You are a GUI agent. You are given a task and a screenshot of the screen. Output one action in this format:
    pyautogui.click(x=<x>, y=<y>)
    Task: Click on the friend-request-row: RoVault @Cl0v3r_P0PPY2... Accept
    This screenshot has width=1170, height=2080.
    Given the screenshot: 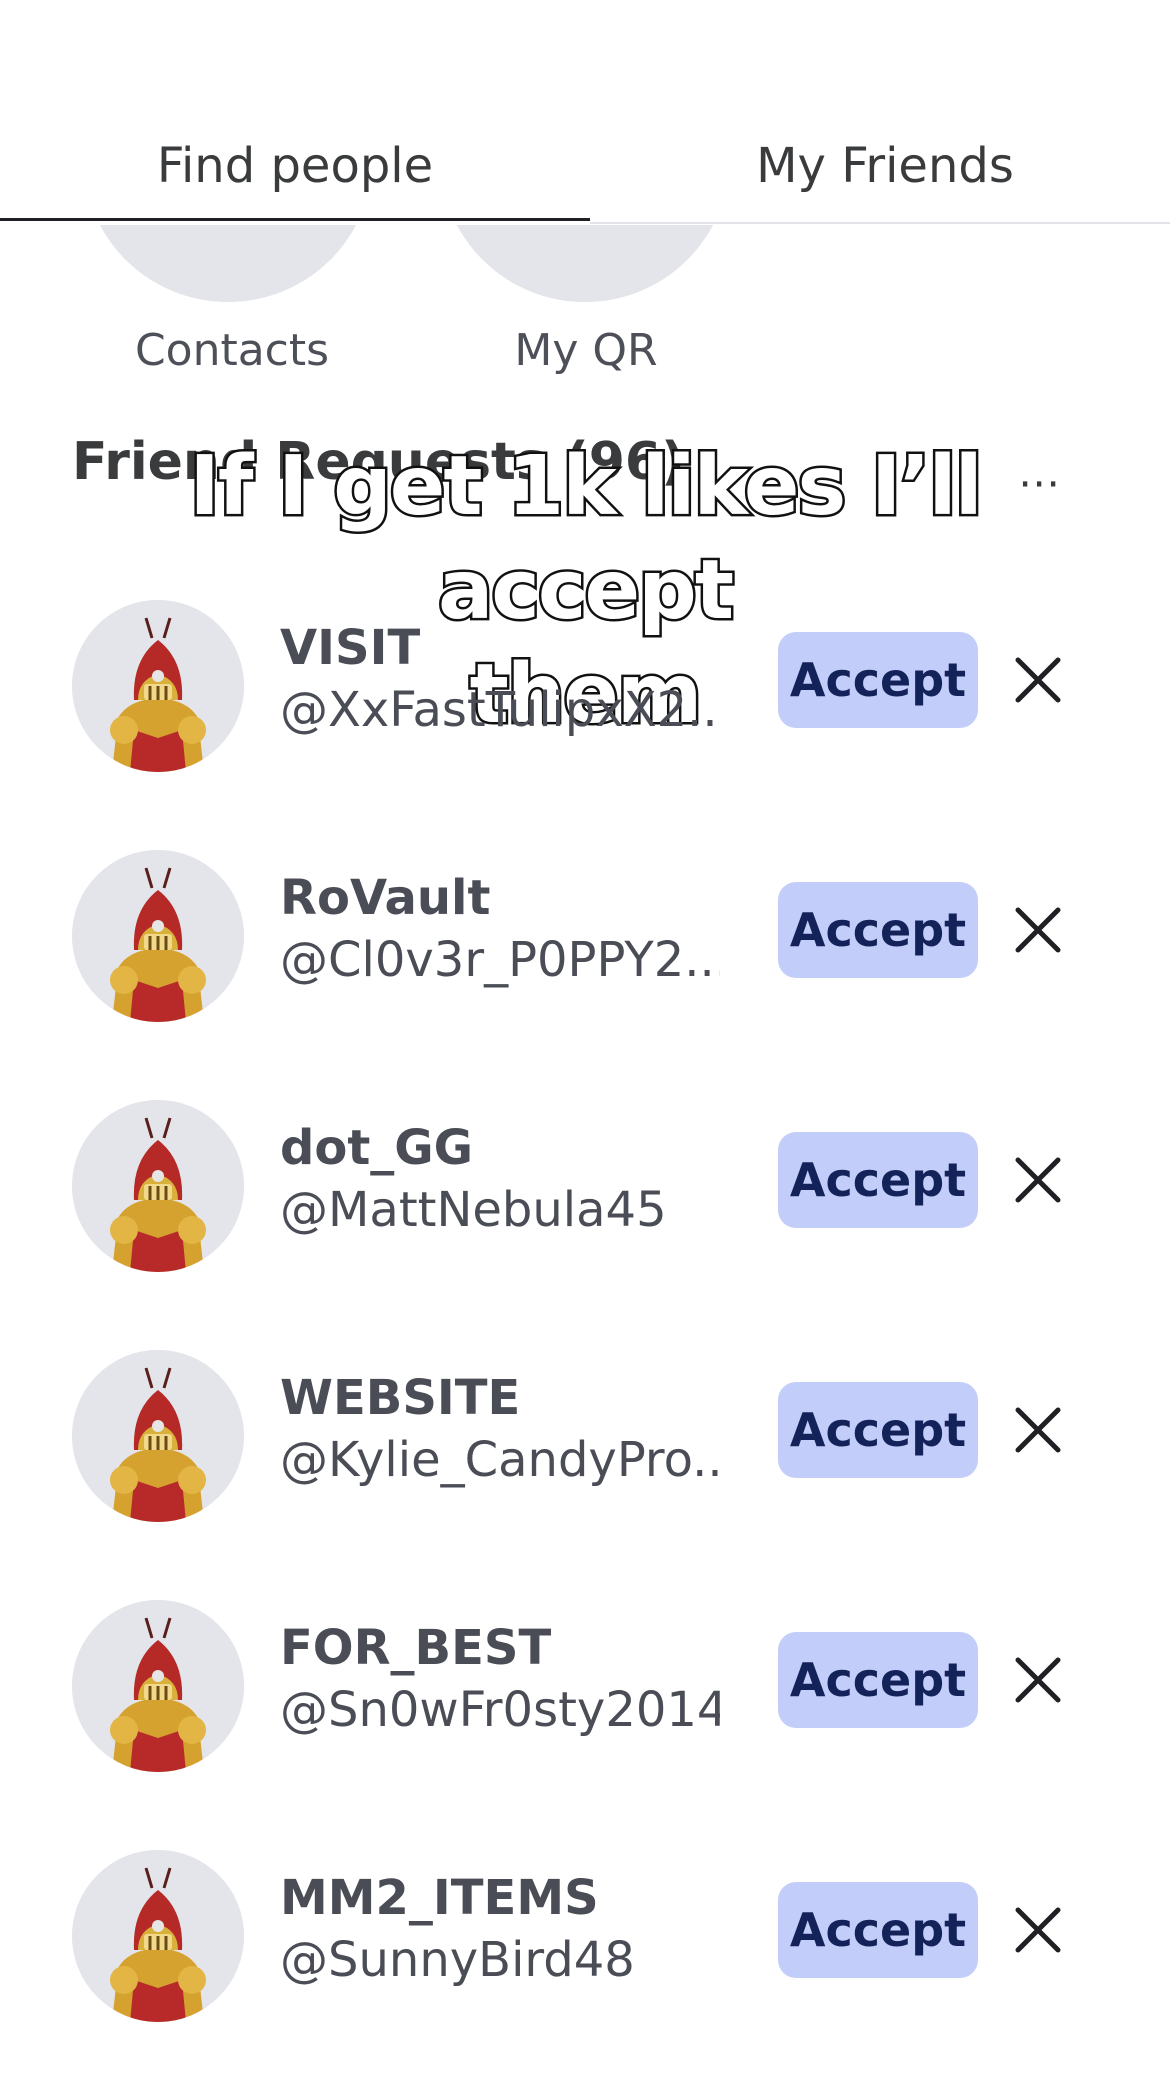 What is the action you would take?
    pyautogui.click(x=585, y=940)
    